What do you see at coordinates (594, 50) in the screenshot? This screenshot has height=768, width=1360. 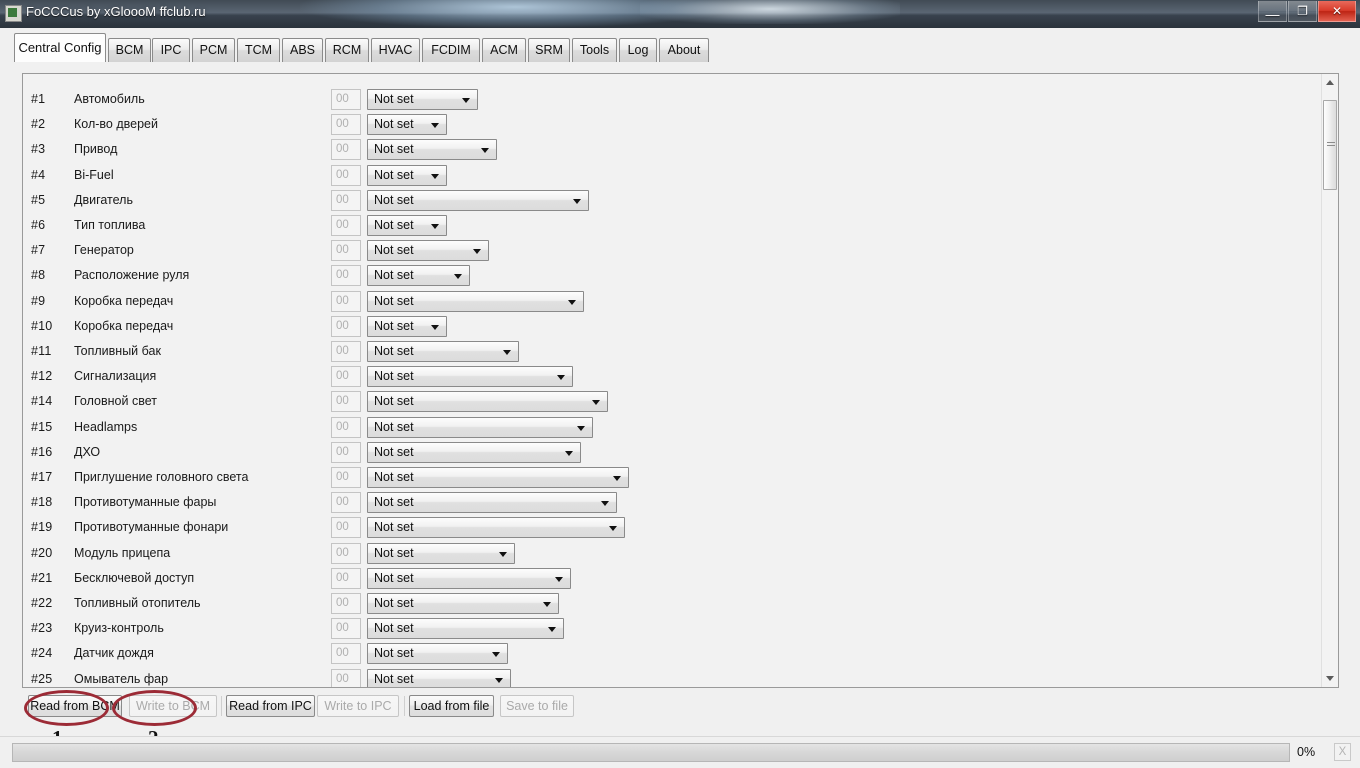 I see `tab-tools: Tools` at bounding box center [594, 50].